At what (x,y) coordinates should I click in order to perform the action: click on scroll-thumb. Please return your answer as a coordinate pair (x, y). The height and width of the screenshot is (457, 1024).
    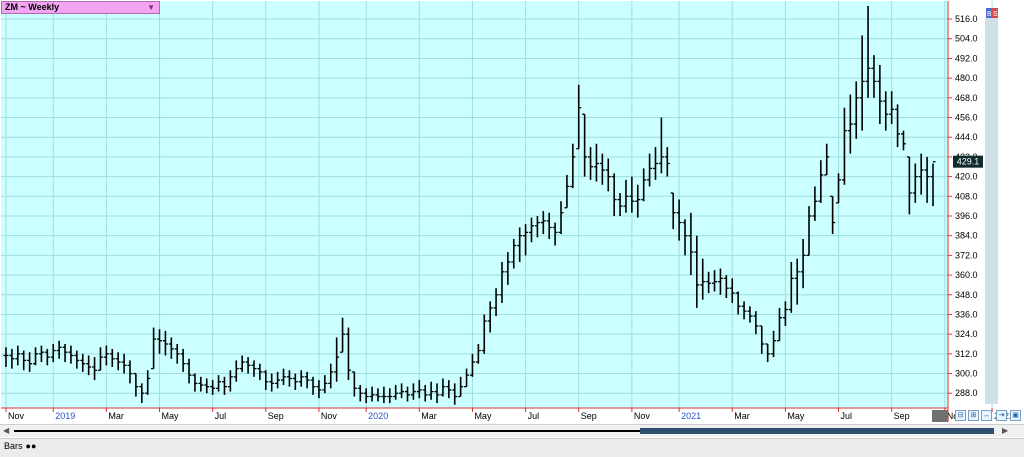
    Looking at the image, I should click on (817, 431).